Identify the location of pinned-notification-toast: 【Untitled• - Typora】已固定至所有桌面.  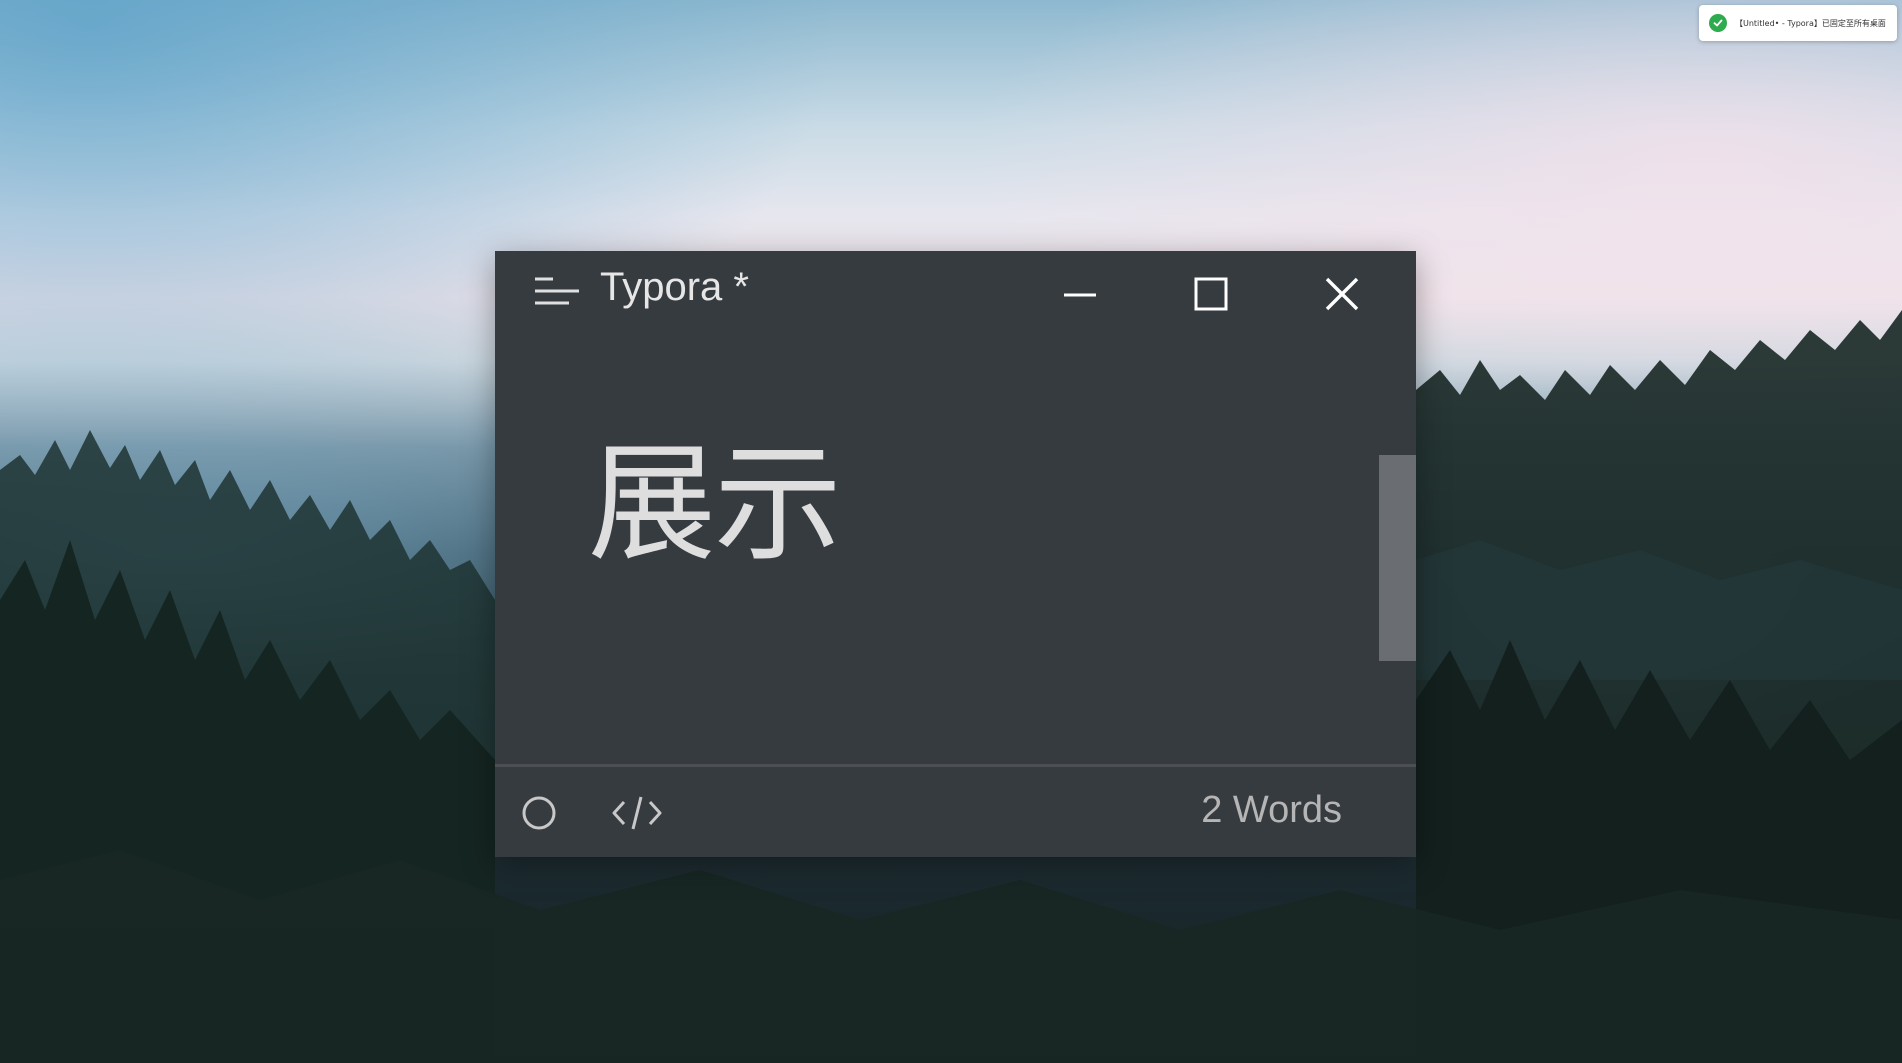
(1798, 23).